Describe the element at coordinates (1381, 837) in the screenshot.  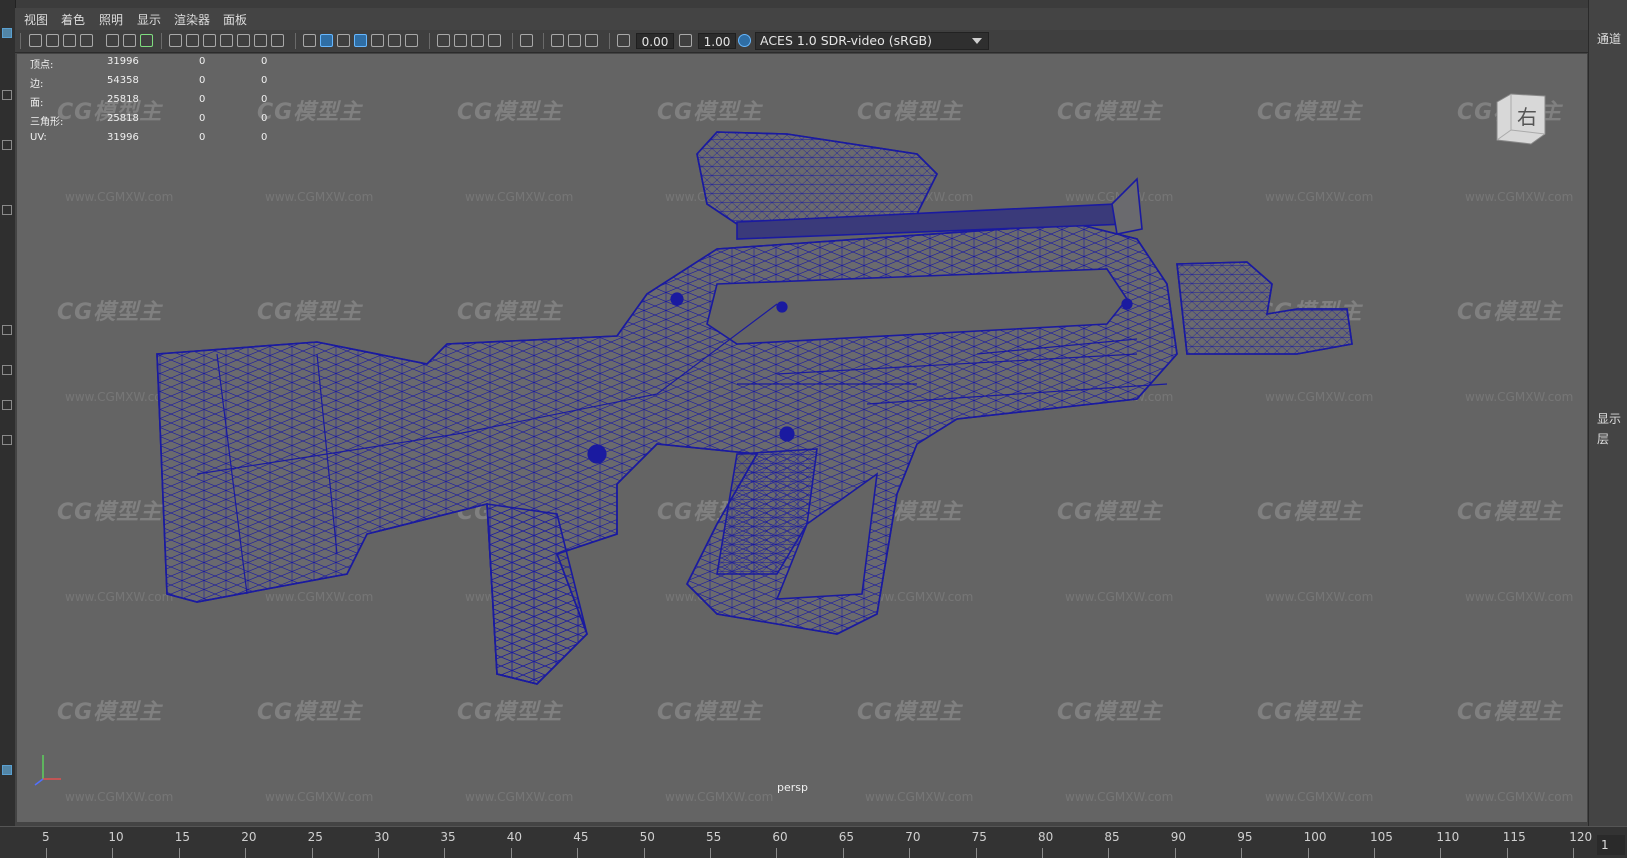
I see `time-tick-label: 105` at that location.